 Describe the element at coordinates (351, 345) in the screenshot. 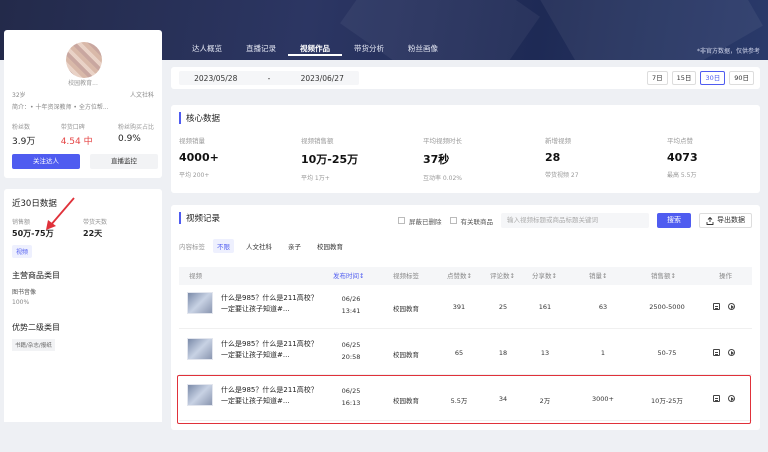

I see `publish-date: 06/25` at that location.